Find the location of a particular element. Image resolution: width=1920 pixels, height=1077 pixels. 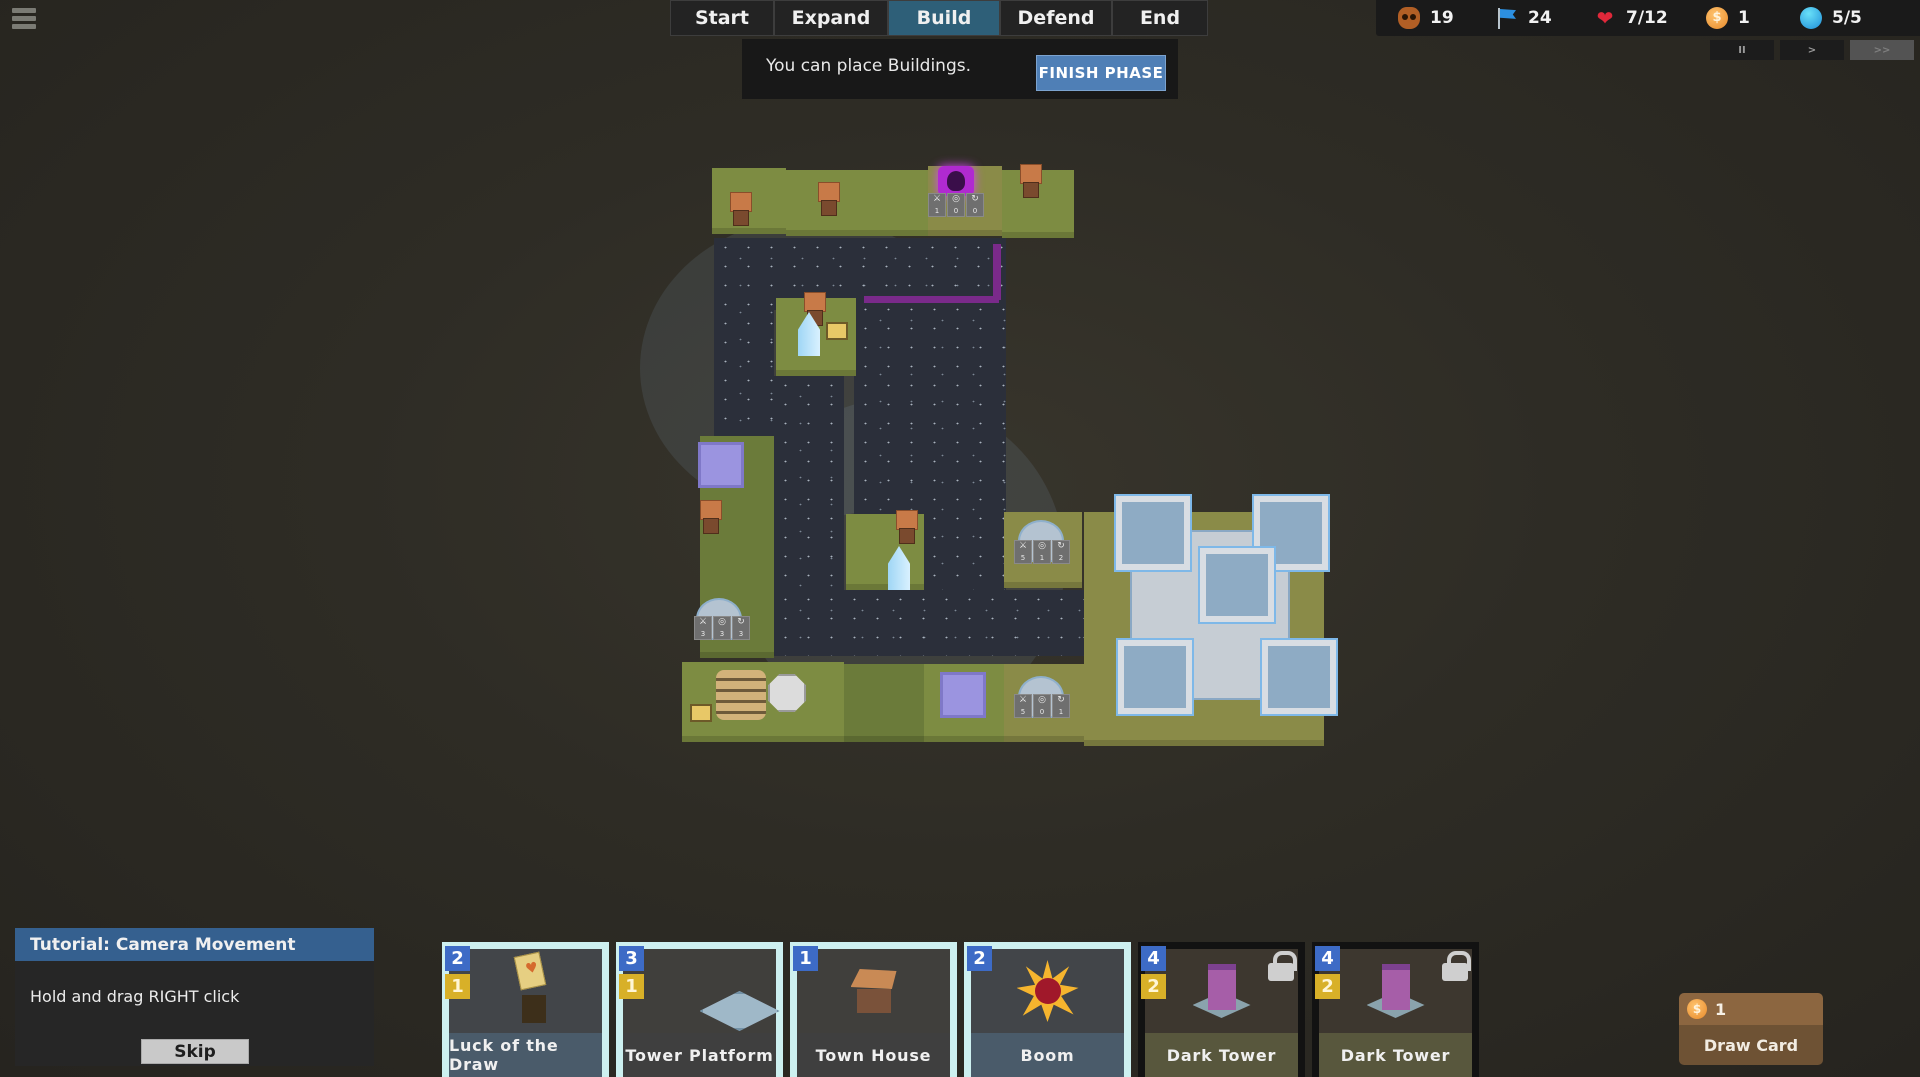

phase-info-panel: You can place Buildings. FINISH PHASE is located at coordinates (960, 69).